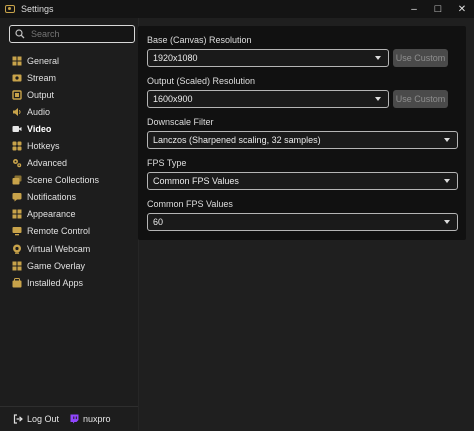 The height and width of the screenshot is (431, 474). Describe the element at coordinates (43, 419) in the screenshot. I see `logout-label: Log Out` at that location.